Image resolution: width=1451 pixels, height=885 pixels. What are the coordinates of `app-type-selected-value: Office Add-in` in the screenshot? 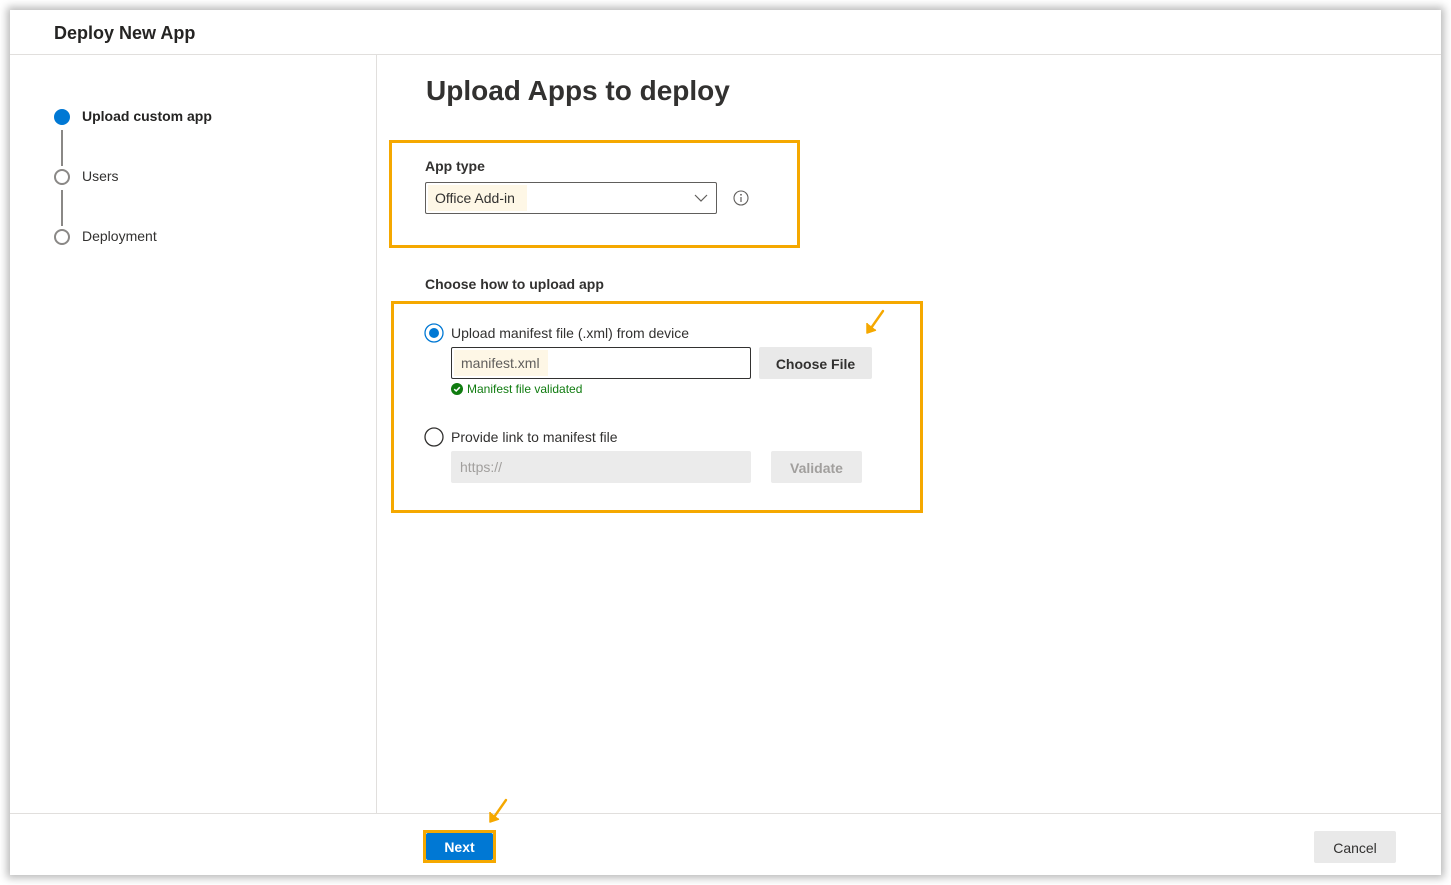 It's located at (477, 198).